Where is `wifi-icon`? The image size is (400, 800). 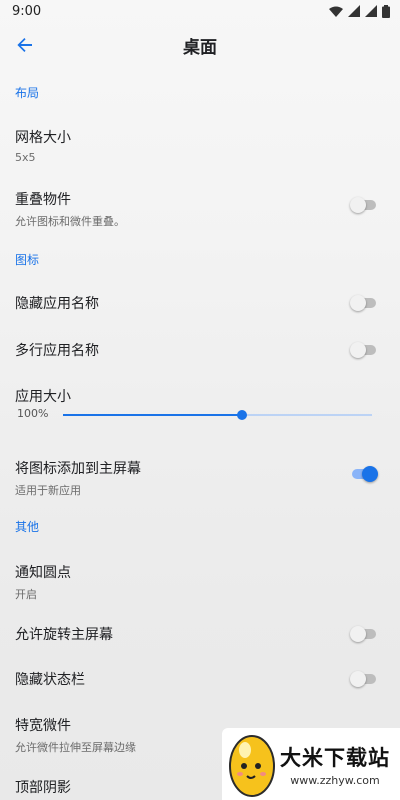
wifi-icon is located at coordinates (336, 11).